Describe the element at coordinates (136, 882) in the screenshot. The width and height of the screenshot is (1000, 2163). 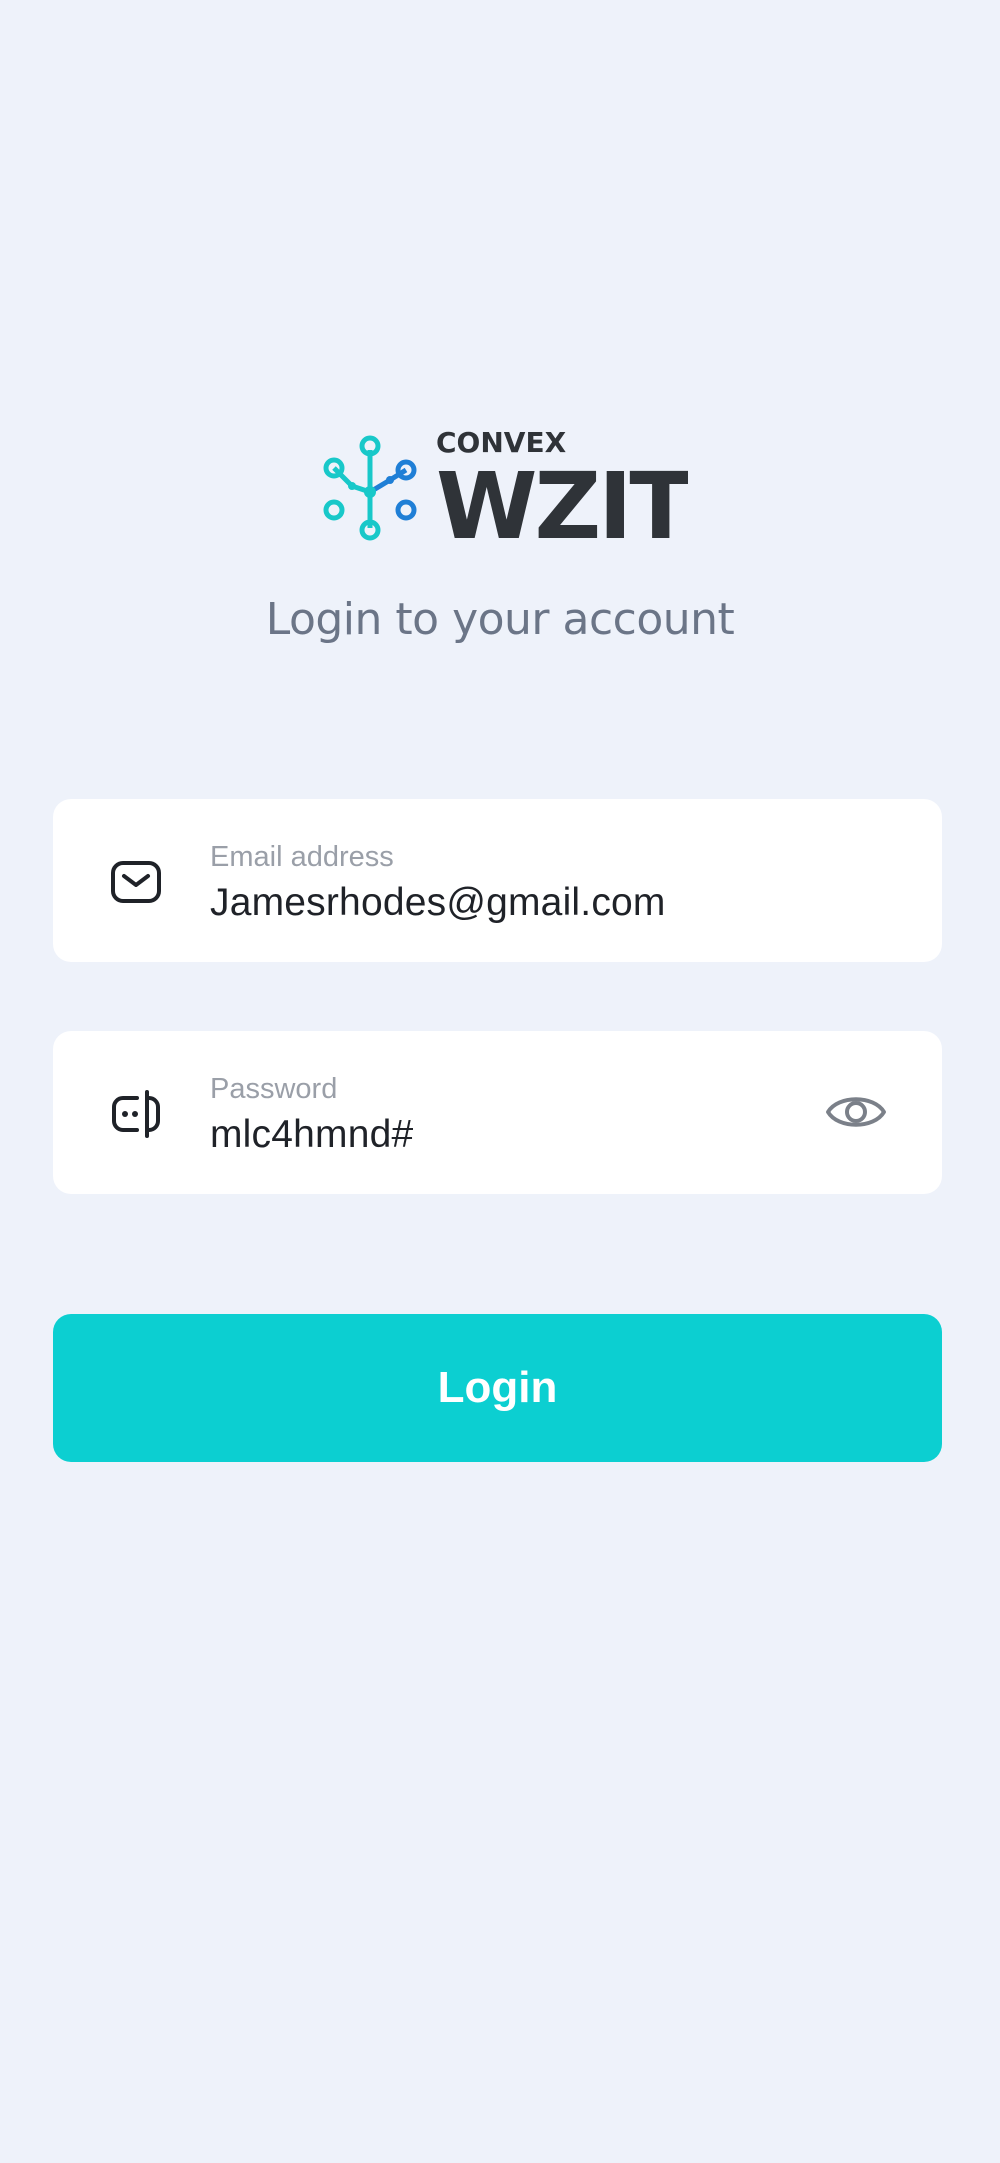
I see `mail-icon` at that location.